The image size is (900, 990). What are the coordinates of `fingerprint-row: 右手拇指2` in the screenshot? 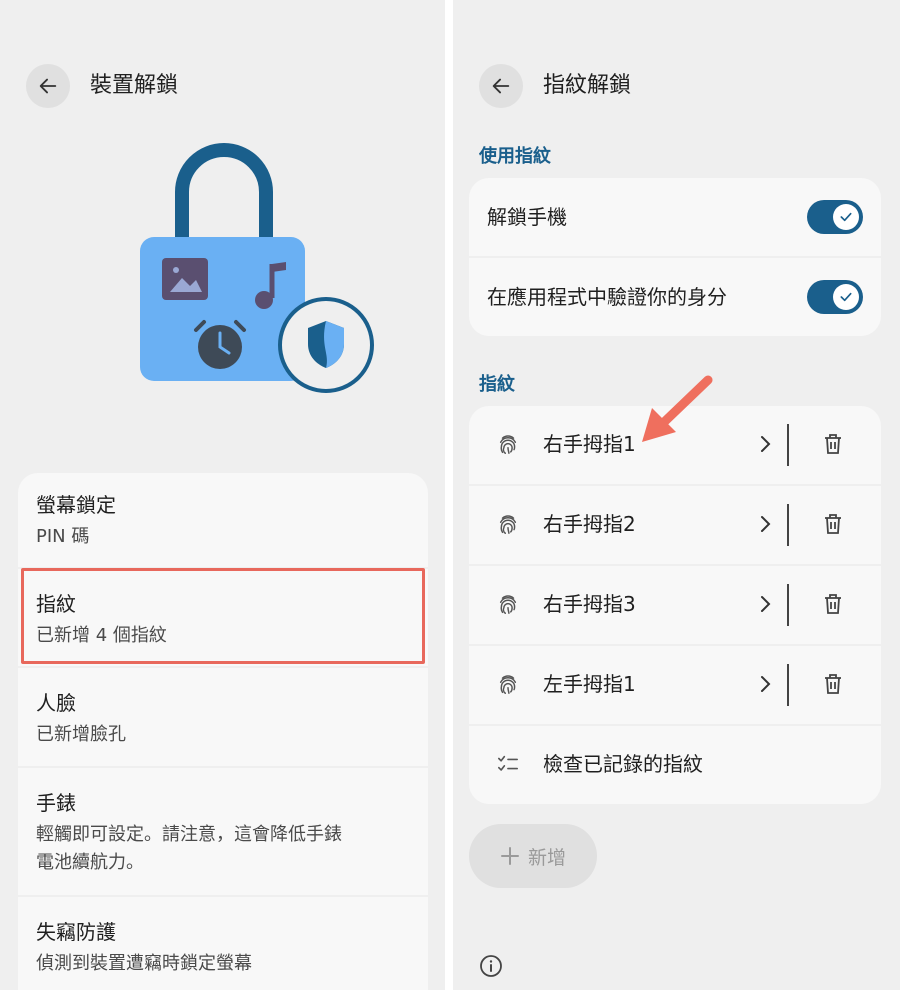 It's located at (675, 525).